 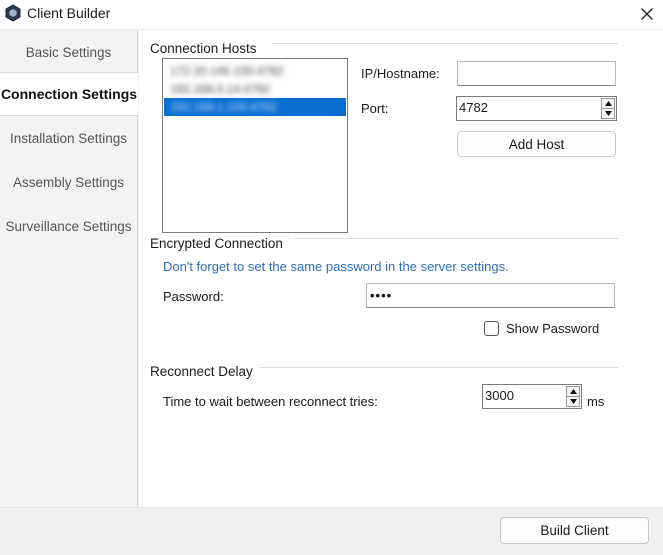 I want to click on sidebar-item-label: Connection Settings, so click(x=69, y=94).